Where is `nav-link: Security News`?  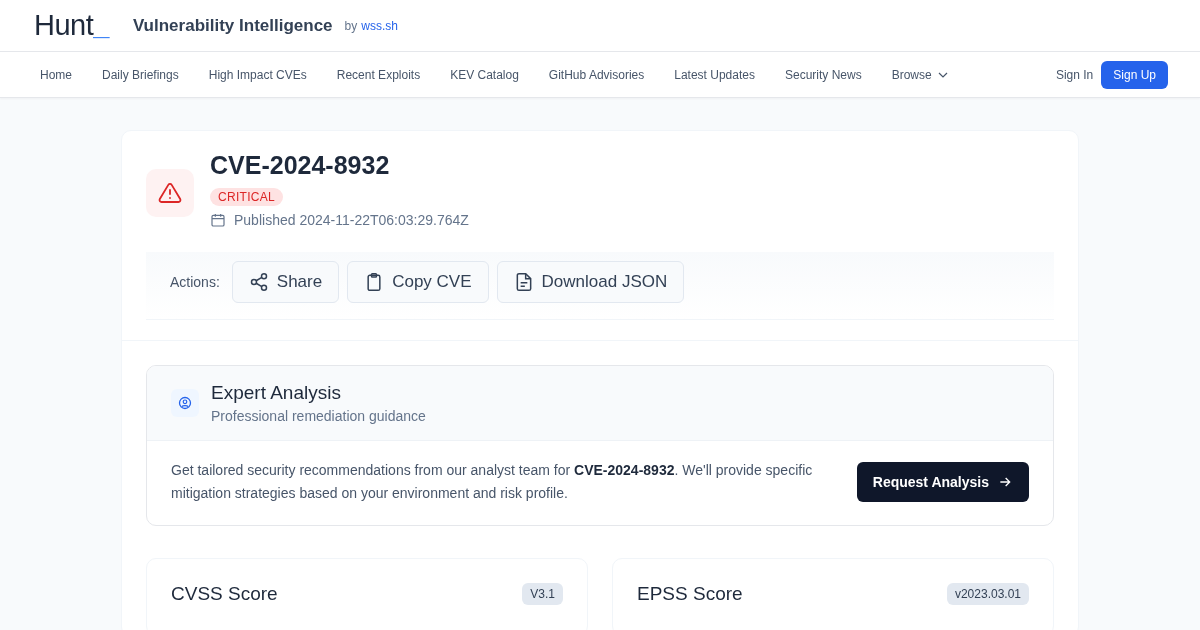
nav-link: Security News is located at coordinates (823, 74).